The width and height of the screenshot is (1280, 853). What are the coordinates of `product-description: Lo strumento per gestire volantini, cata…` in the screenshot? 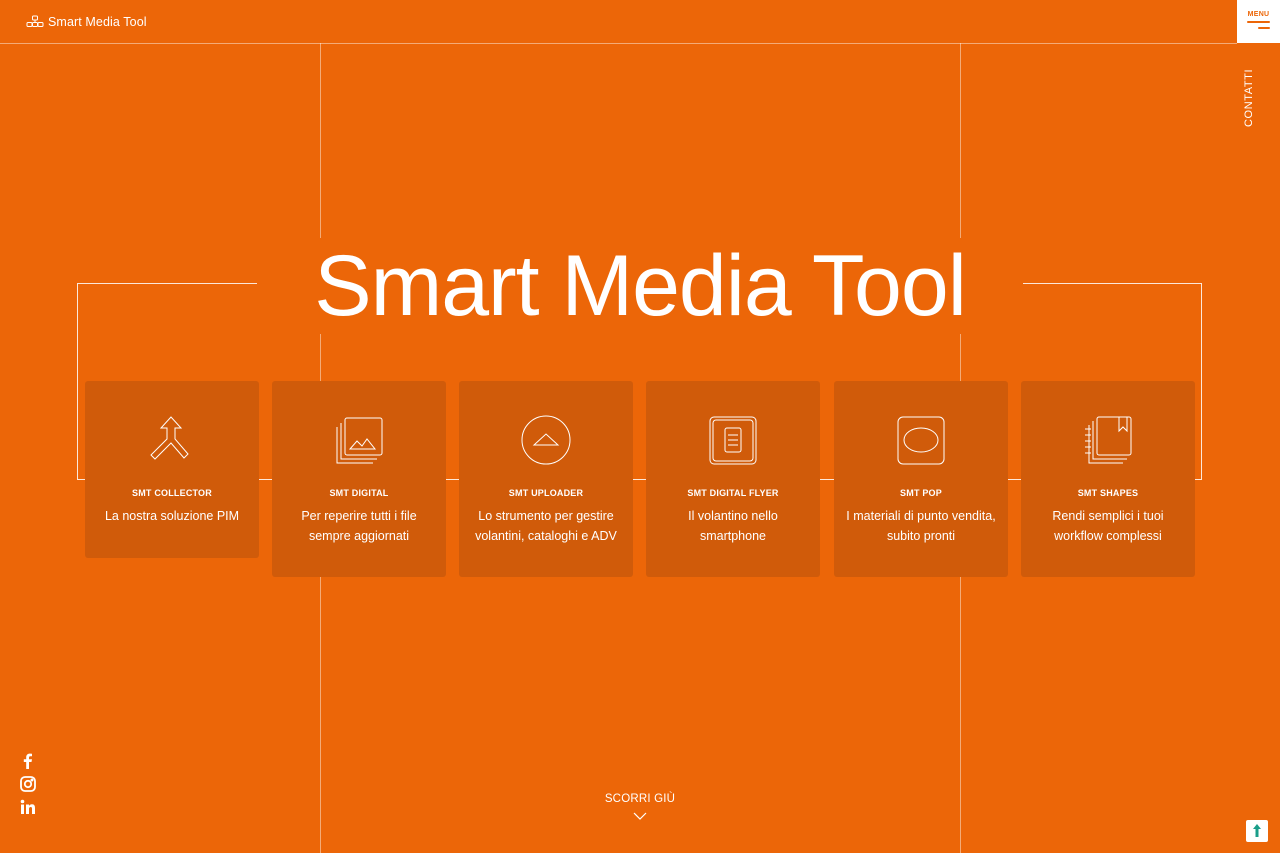 It's located at (546, 526).